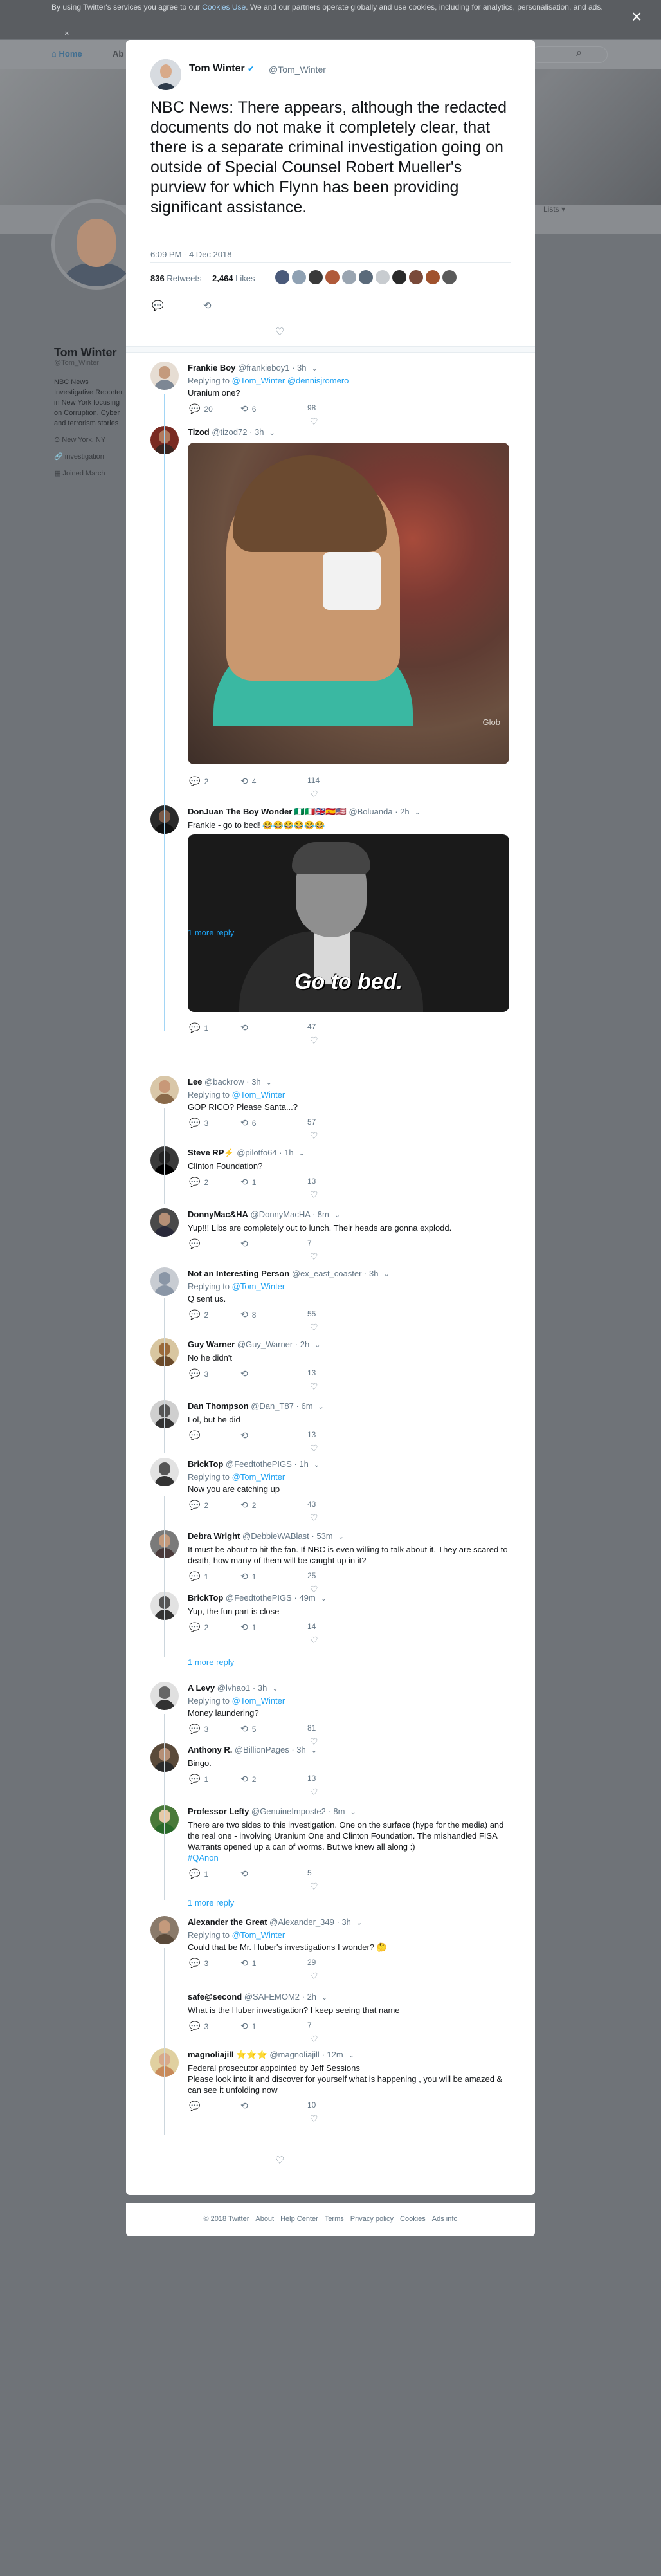 The width and height of the screenshot is (661, 2576). I want to click on reply-author-handle: @GenuineImposte2, so click(288, 1811).